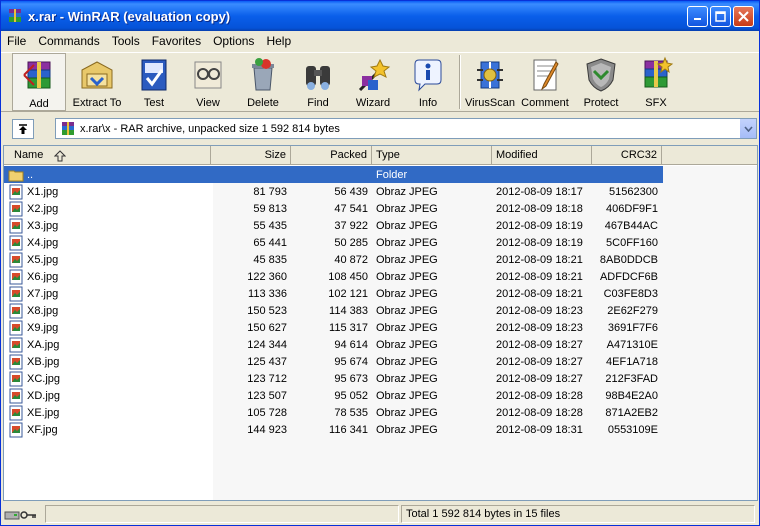 Image resolution: width=760 pixels, height=526 pixels. I want to click on extract-to-icon, so click(97, 75).